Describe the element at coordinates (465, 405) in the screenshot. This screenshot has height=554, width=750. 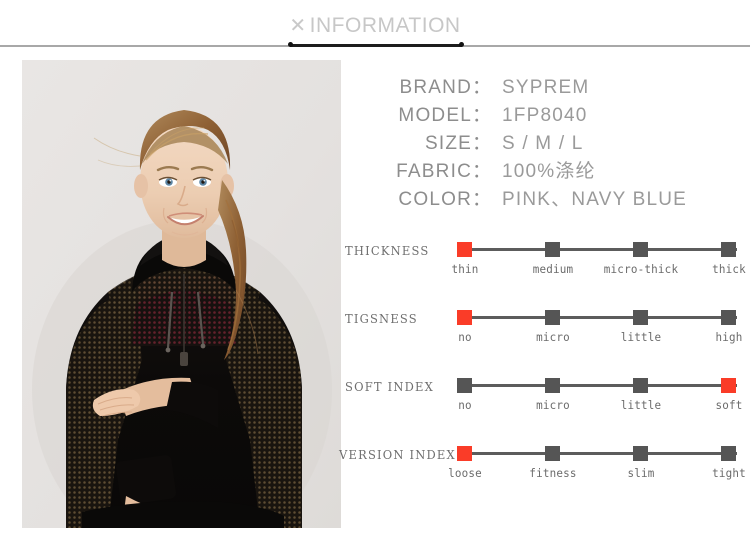
I see `scale-option-soft-index-0: no` at that location.